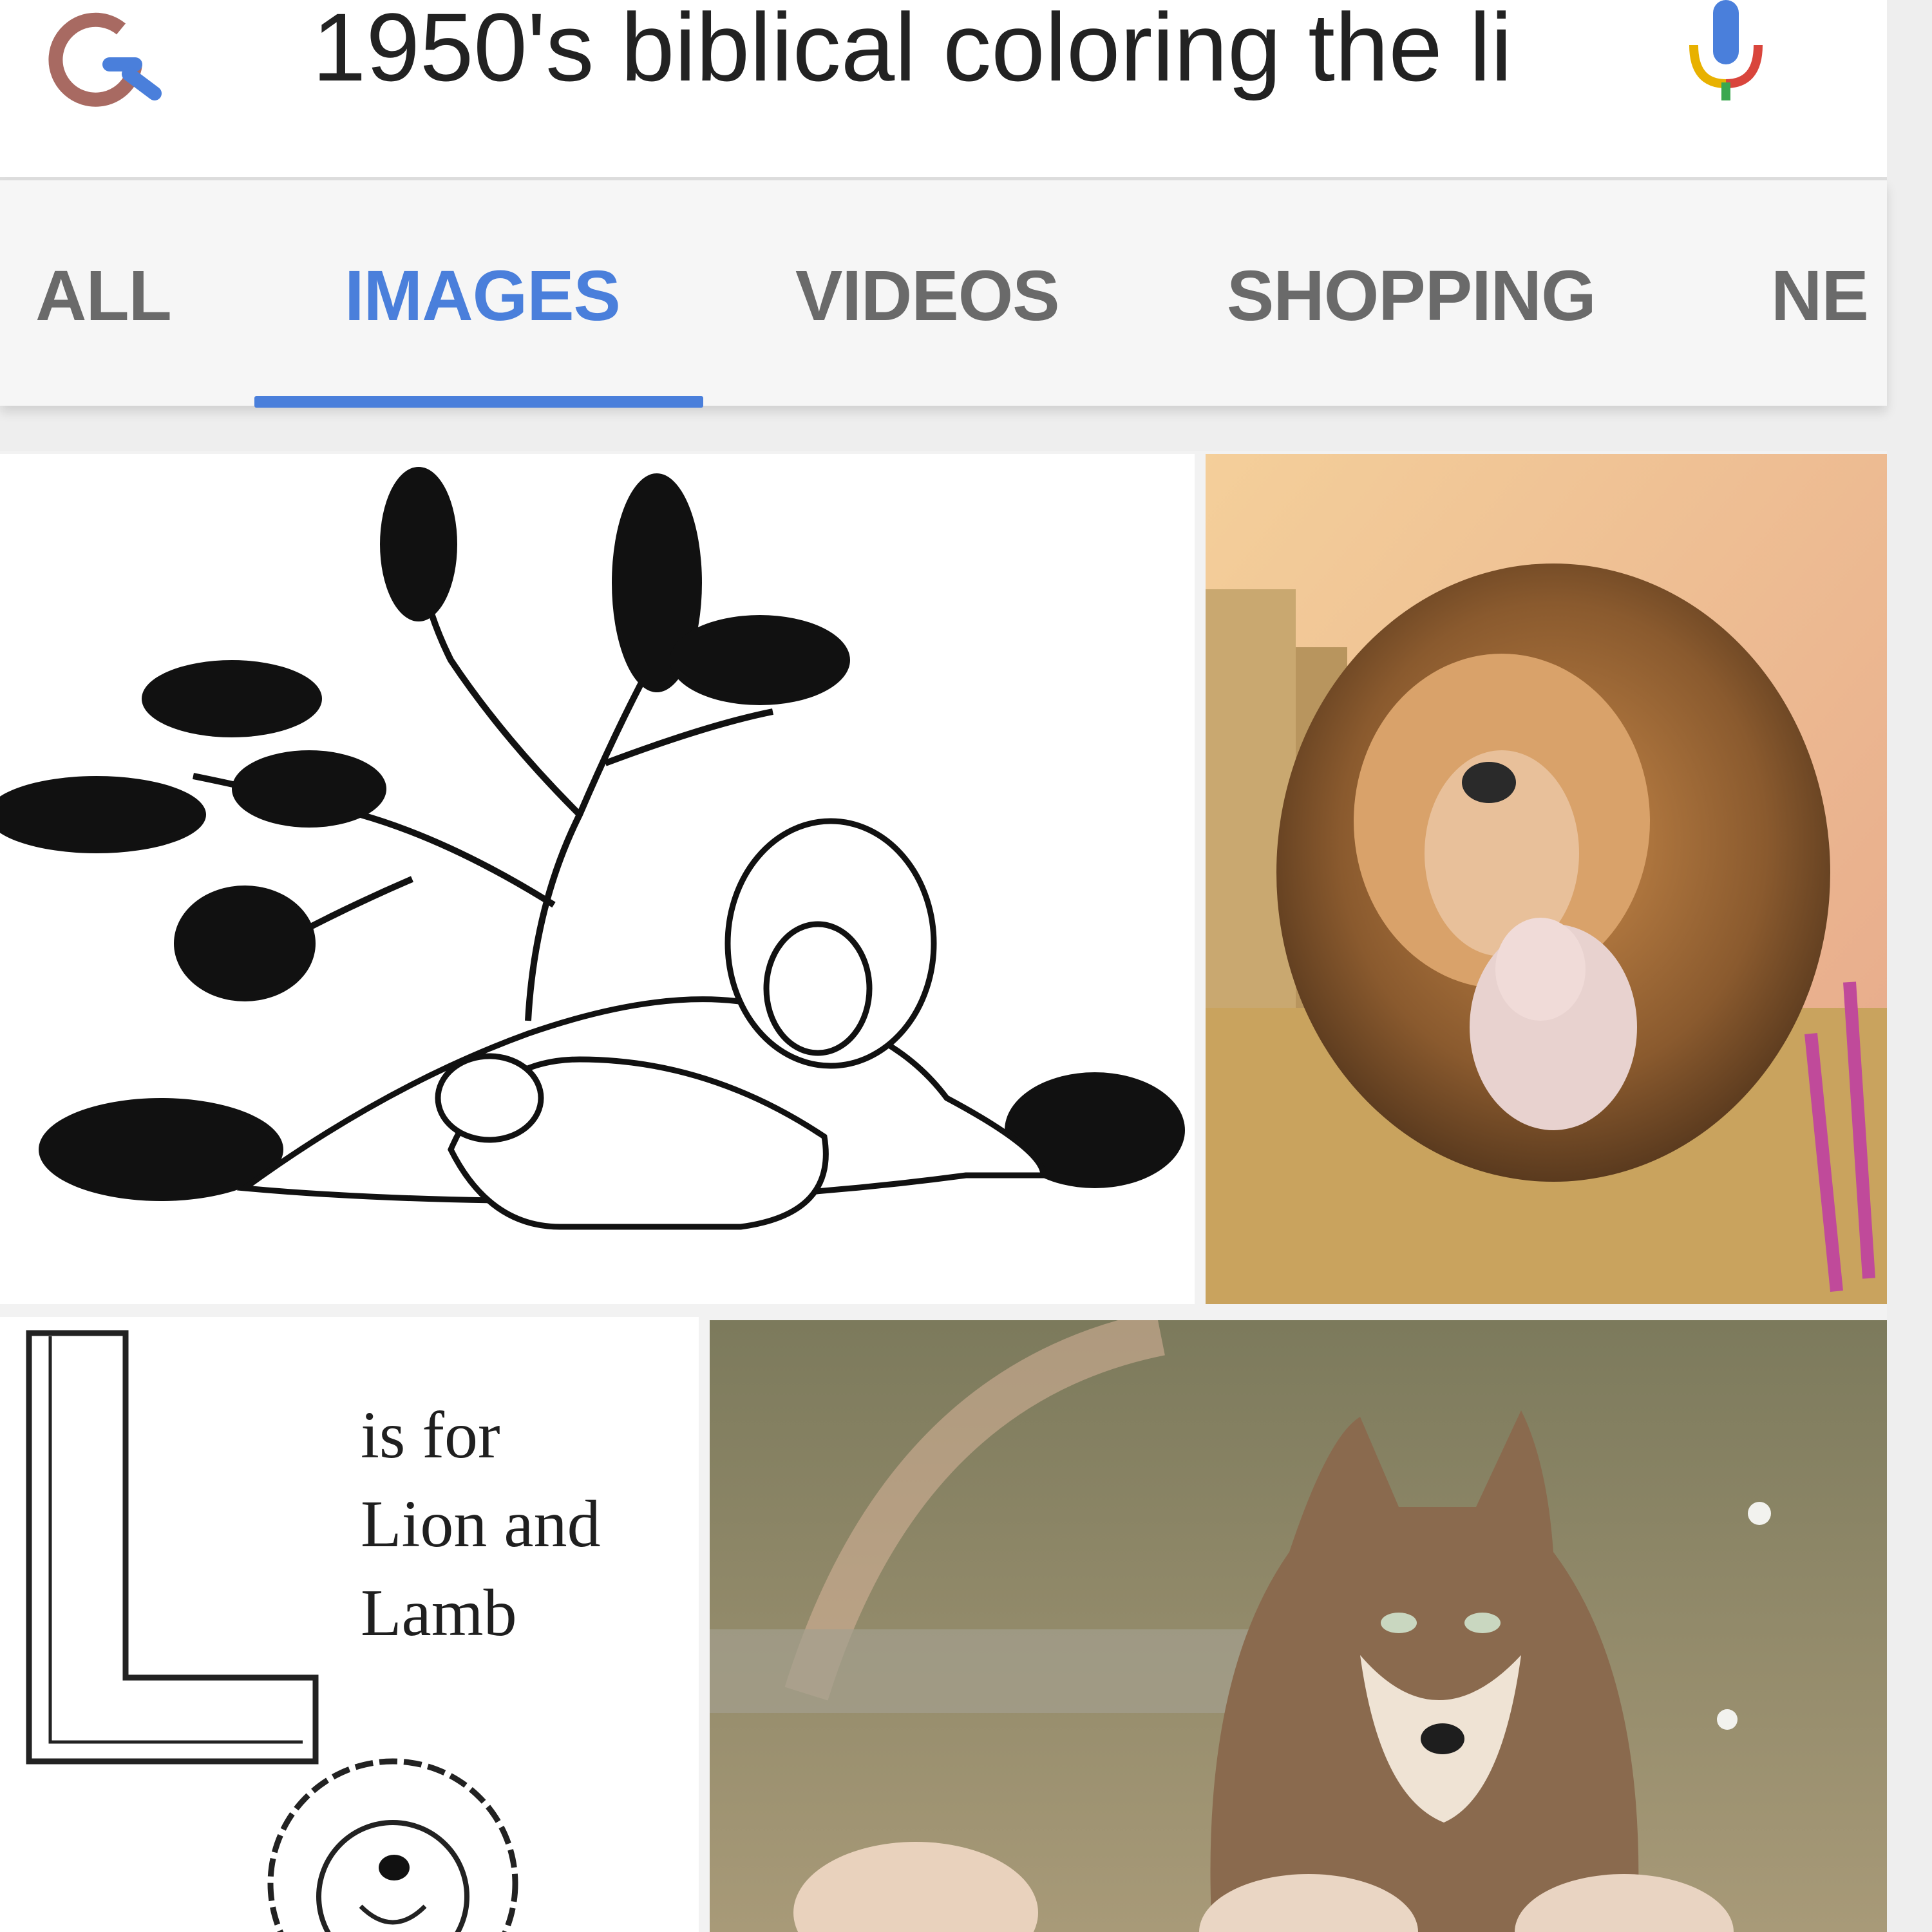 This screenshot has width=1932, height=1932. I want to click on tab-images: IMAGES, so click(483, 296).